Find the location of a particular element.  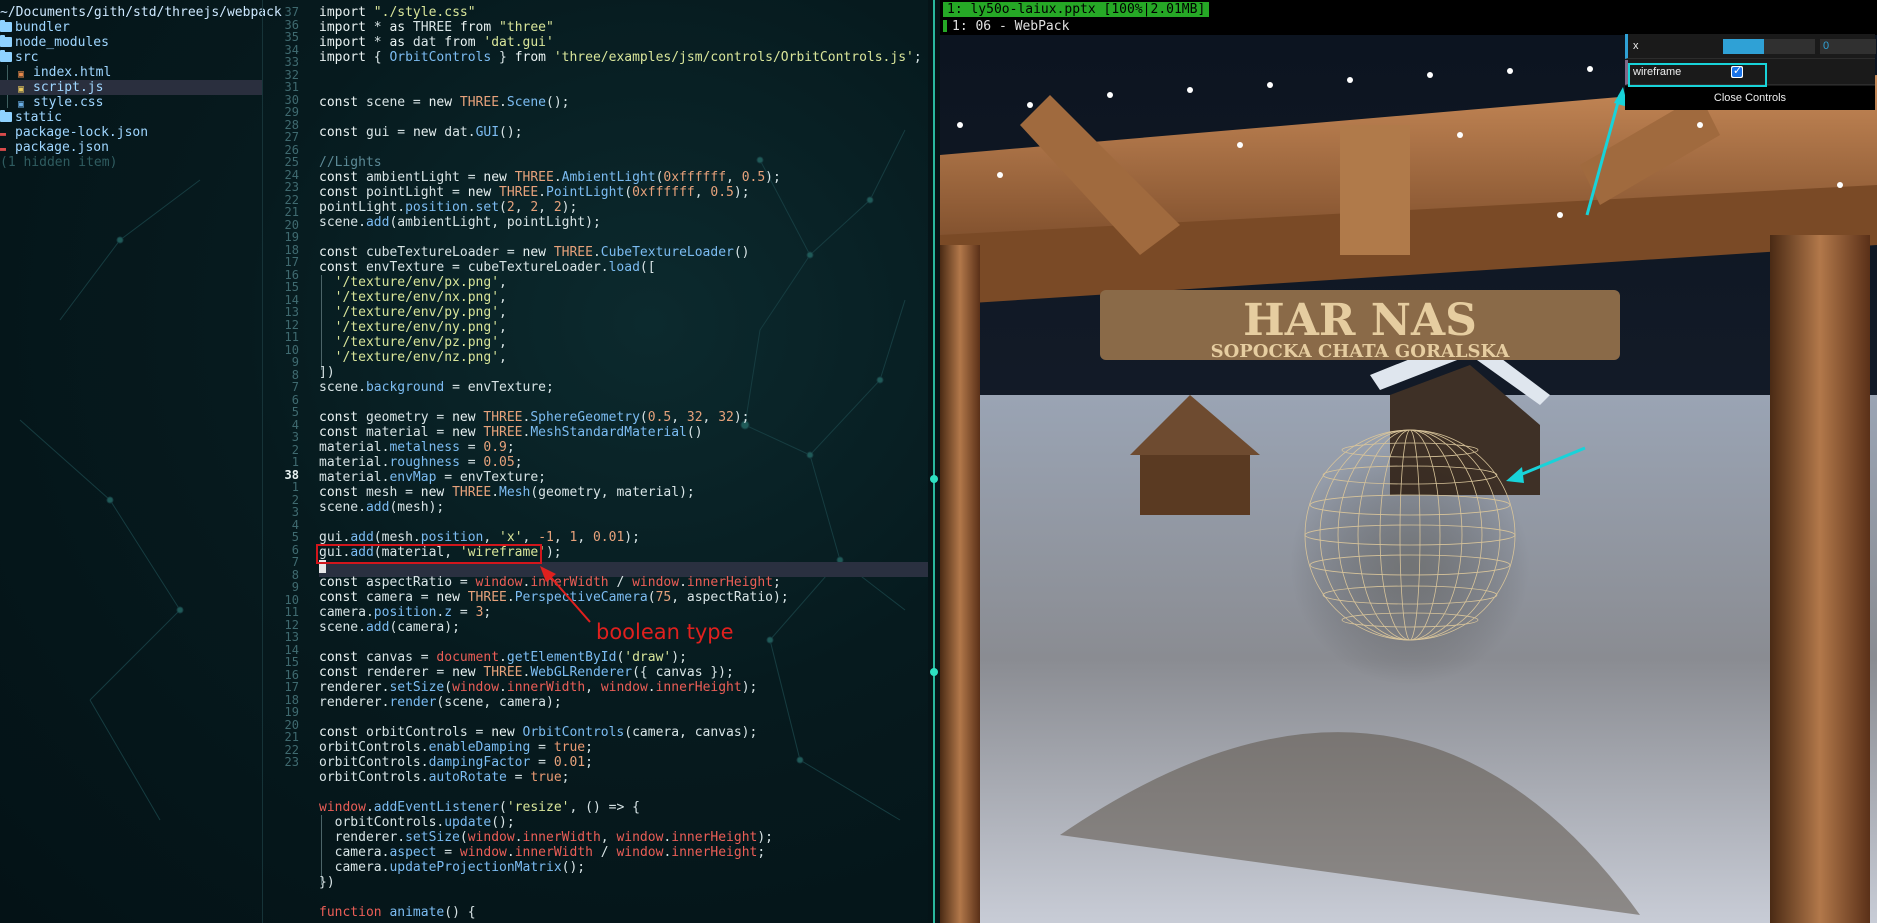

code-line: }) is located at coordinates (327, 882).